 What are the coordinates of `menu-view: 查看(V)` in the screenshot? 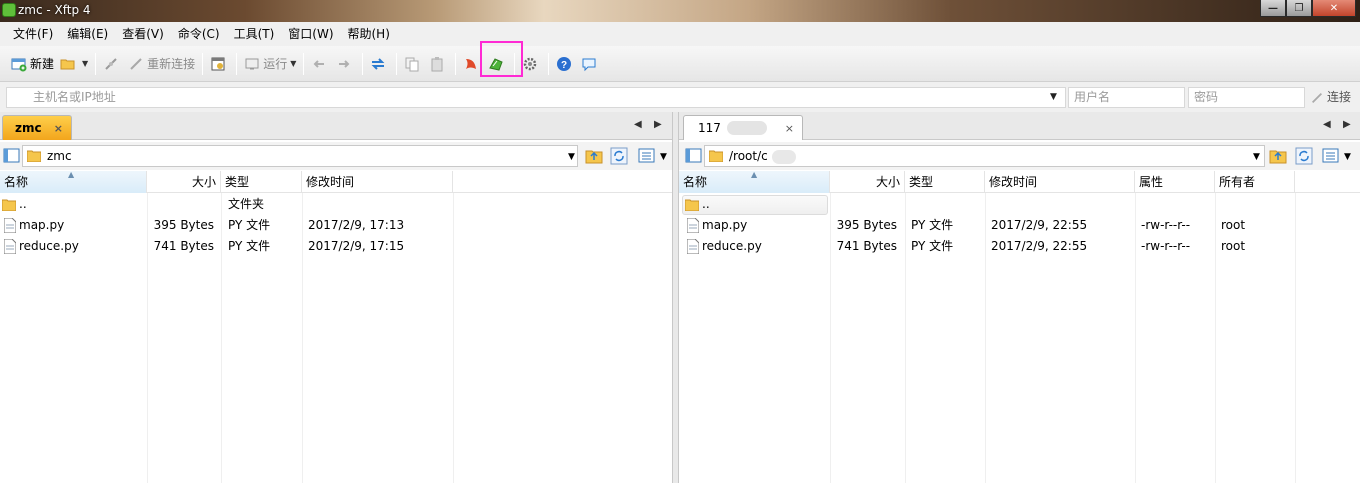 It's located at (143, 34).